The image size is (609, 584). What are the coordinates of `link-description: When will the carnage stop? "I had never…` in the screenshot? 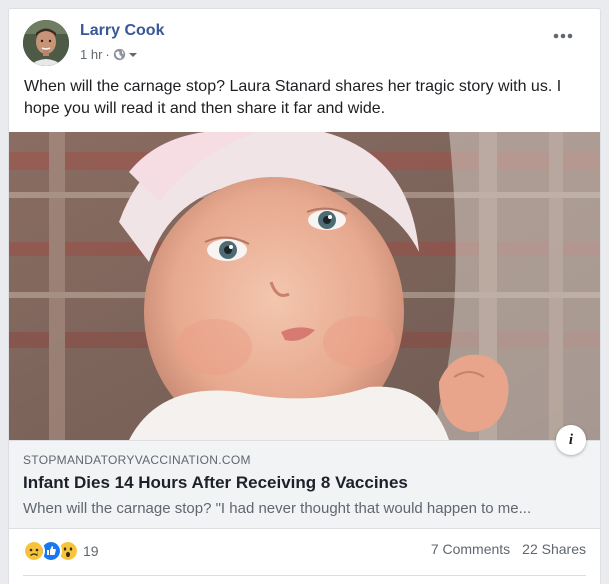 It's located at (277, 508).